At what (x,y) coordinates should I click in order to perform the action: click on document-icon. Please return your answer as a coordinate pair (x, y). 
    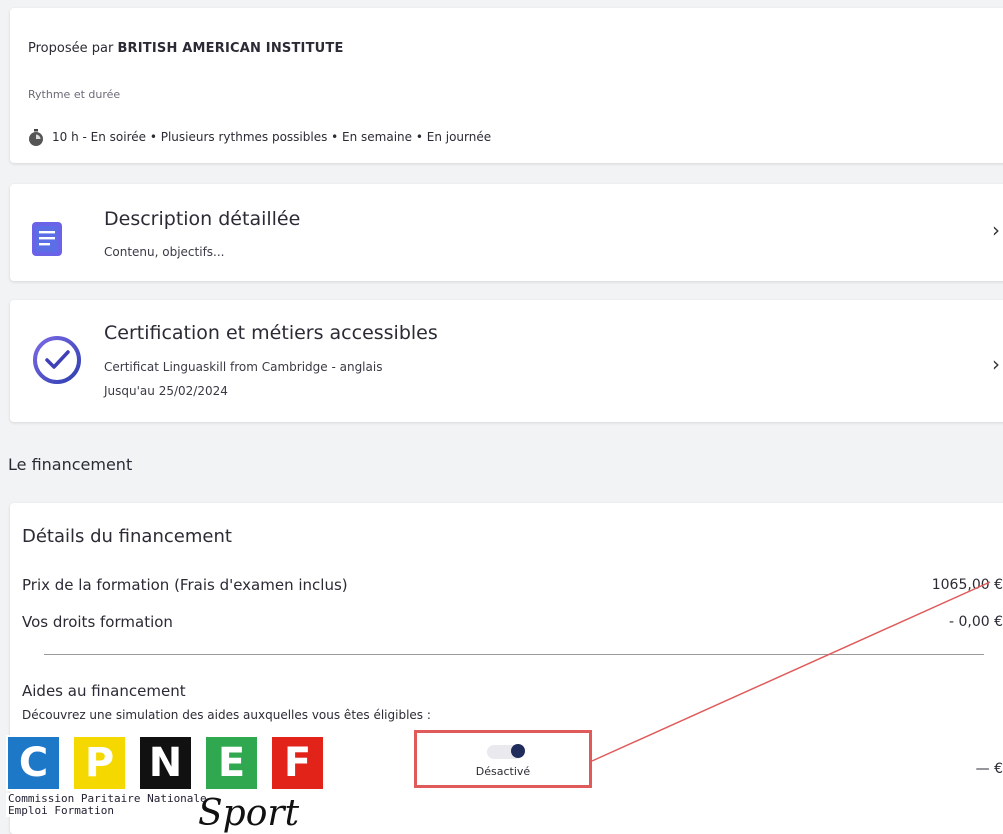
    Looking at the image, I should click on (47, 239).